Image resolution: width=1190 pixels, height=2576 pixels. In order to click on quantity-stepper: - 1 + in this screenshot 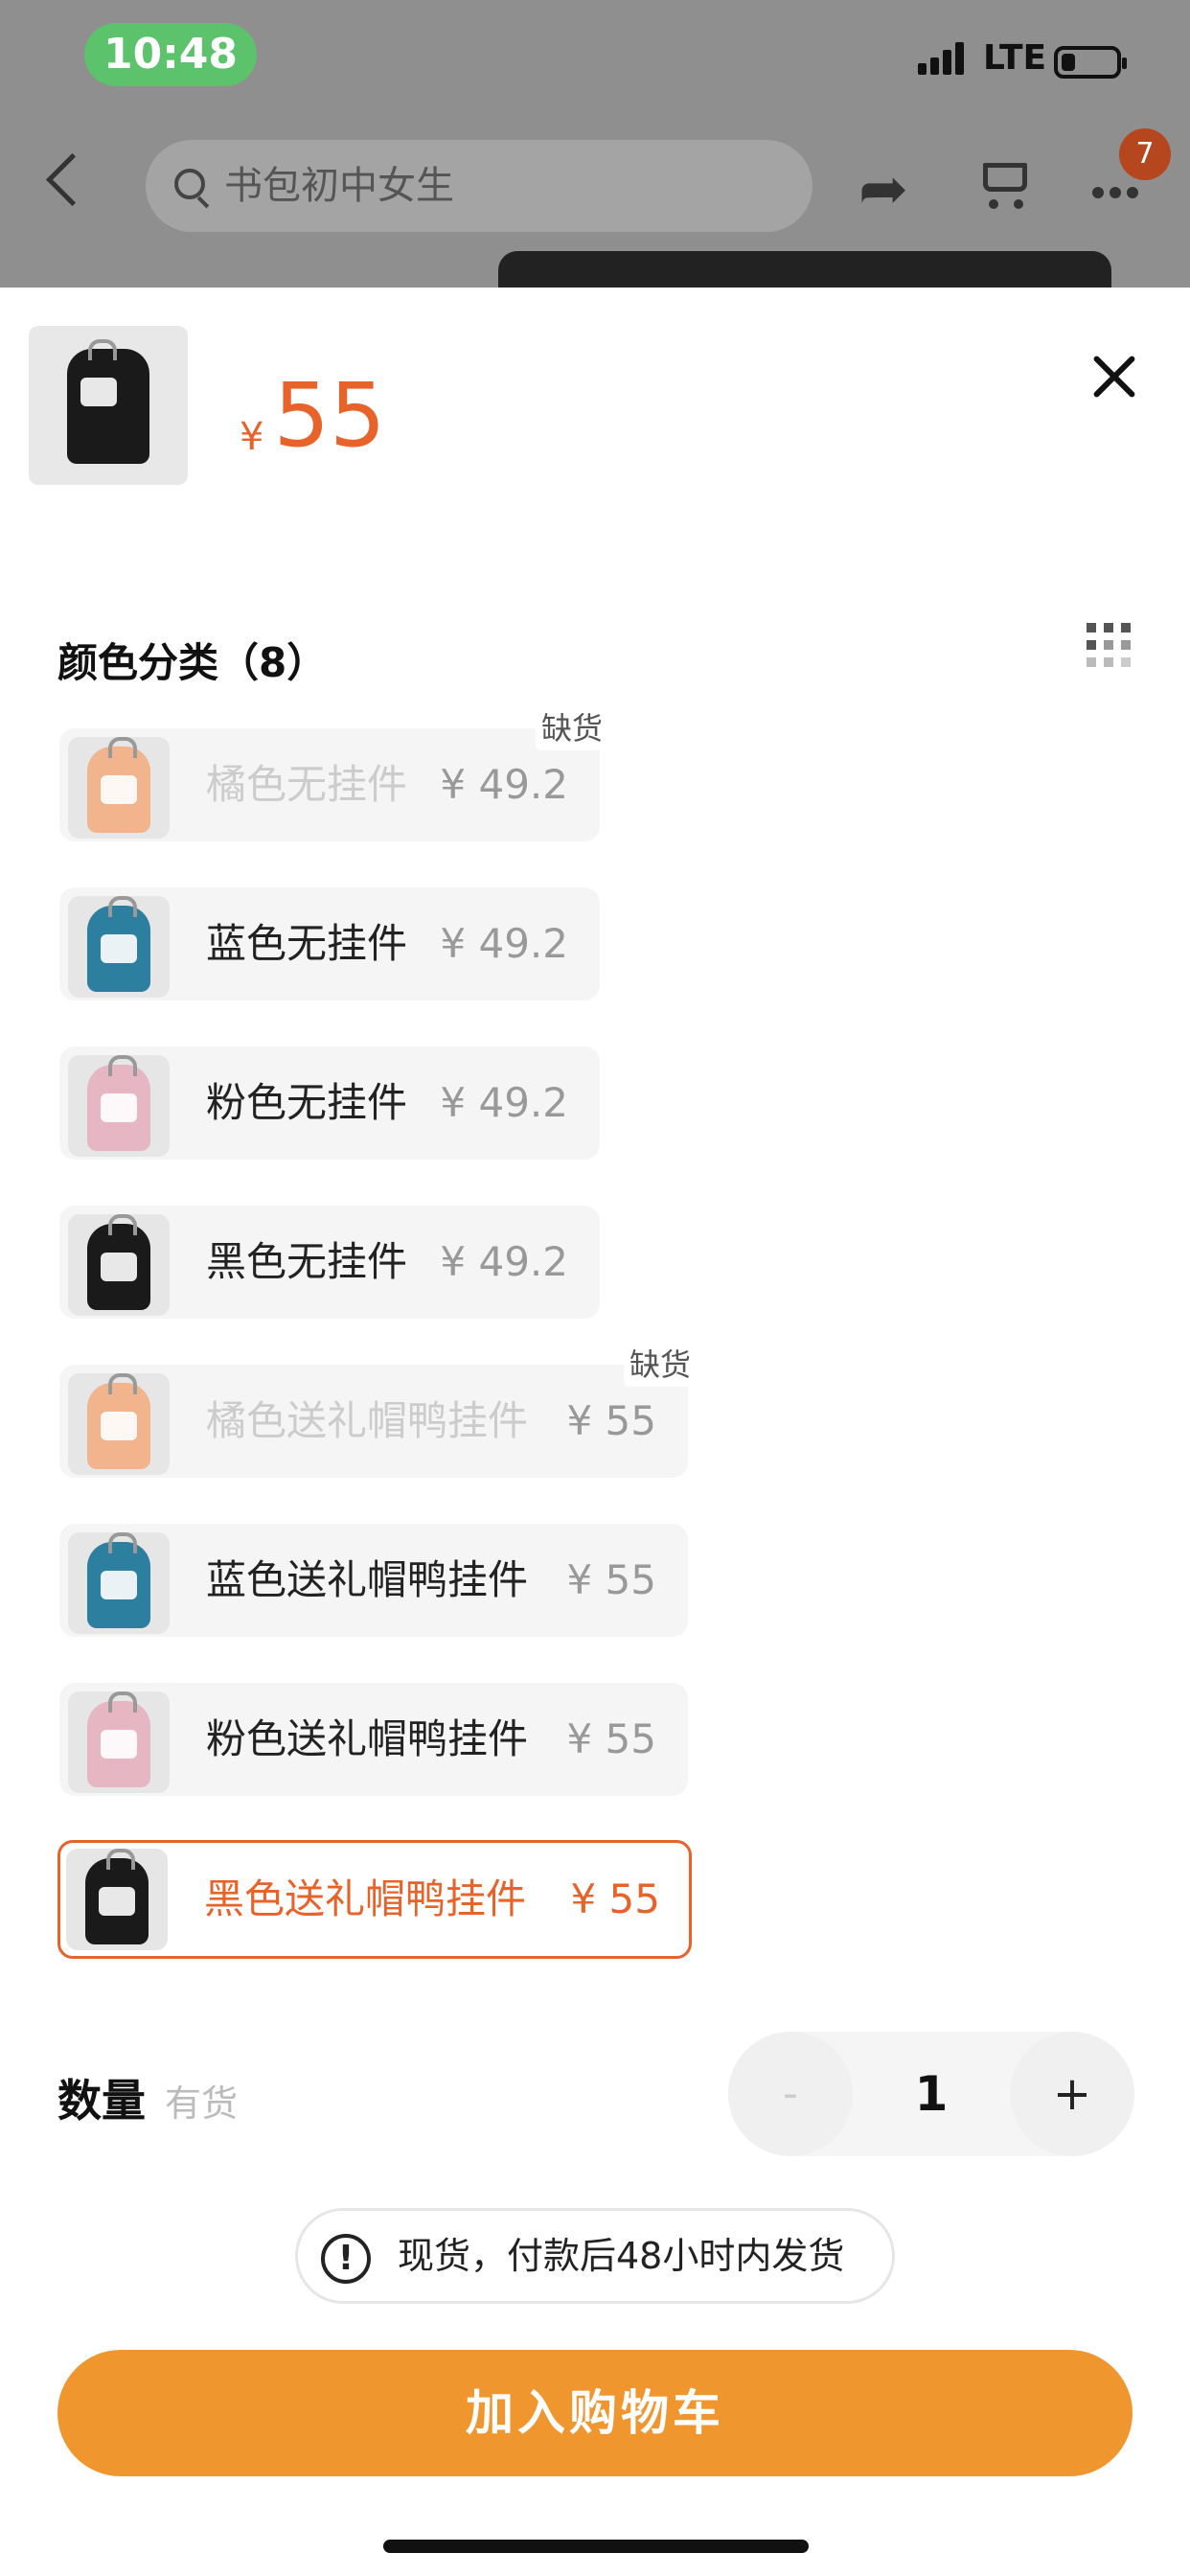, I will do `click(931, 2094)`.